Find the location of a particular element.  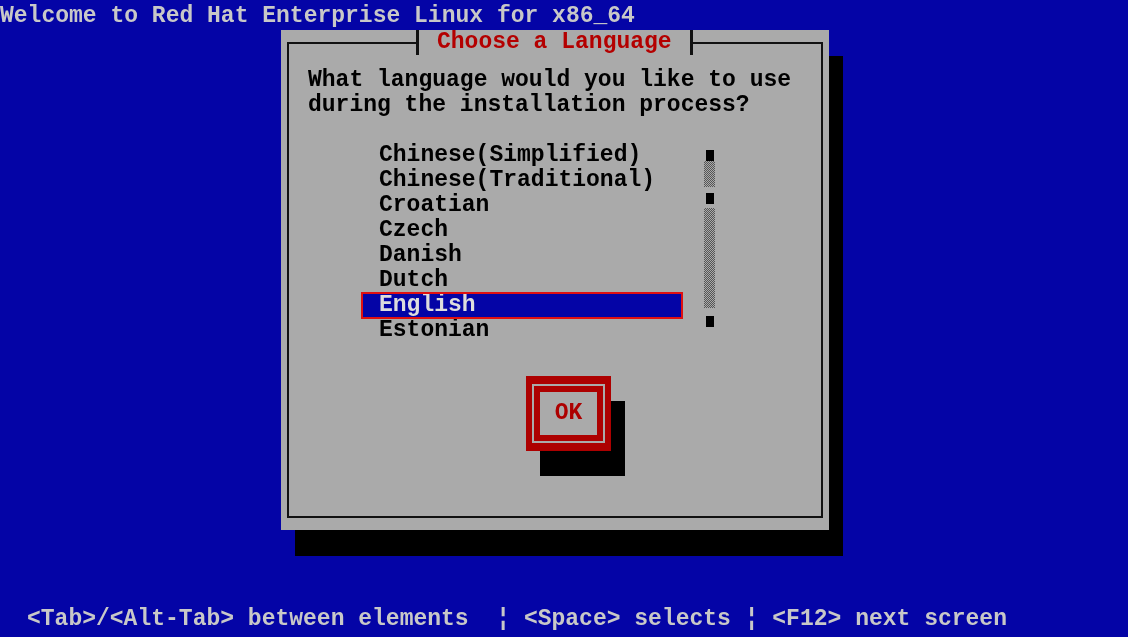

dialog-title: Choose a Language is located at coordinates (554, 42).